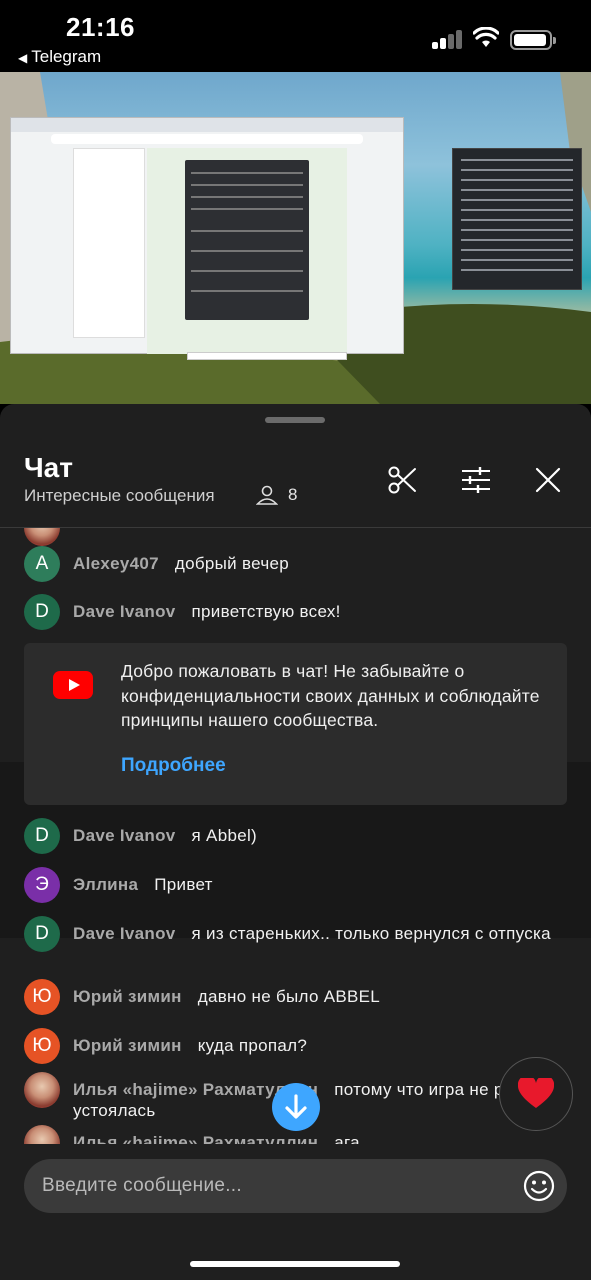 The width and height of the screenshot is (591, 1280). I want to click on close-icon, so click(548, 480).